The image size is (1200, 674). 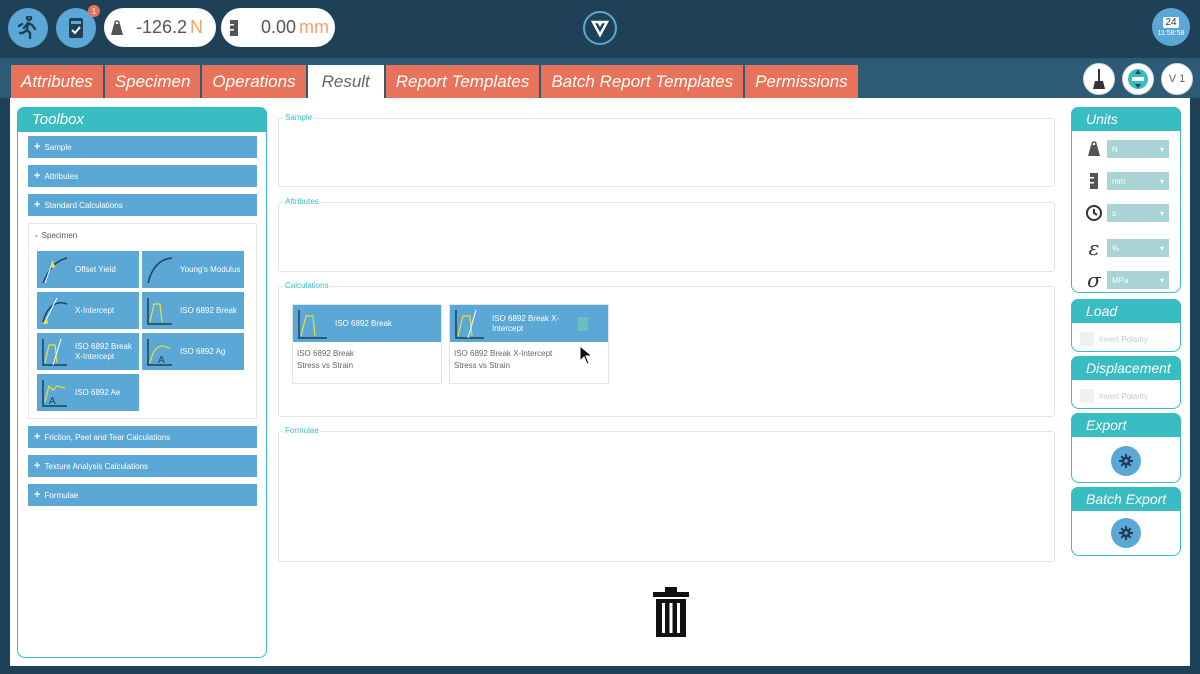 I want to click on toolbox-section-attributes: + Attributes, so click(x=142, y=176).